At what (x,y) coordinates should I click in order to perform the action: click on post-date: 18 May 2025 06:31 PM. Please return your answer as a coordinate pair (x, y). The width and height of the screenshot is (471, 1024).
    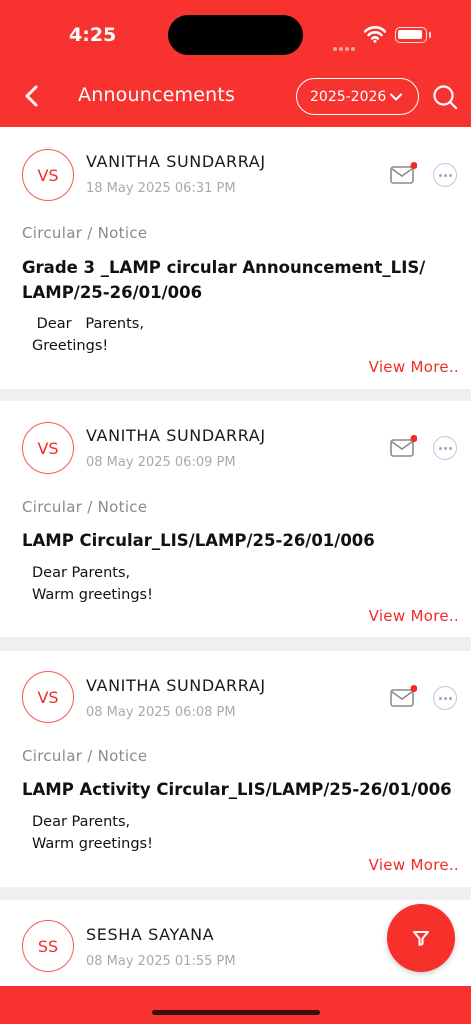
    Looking at the image, I should click on (161, 188).